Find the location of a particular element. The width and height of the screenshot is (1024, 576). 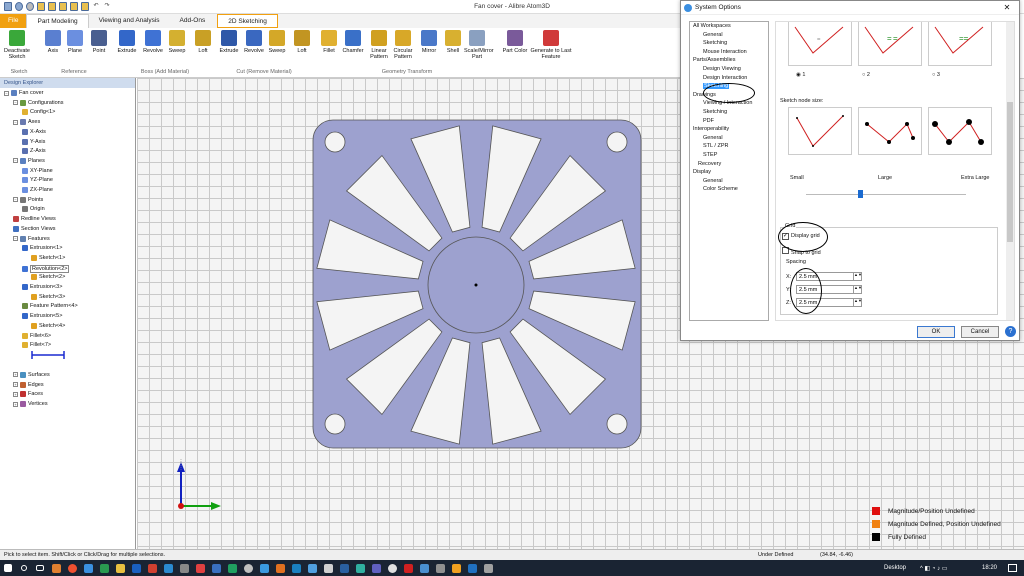

tab-file: File is located at coordinates (13, 21).